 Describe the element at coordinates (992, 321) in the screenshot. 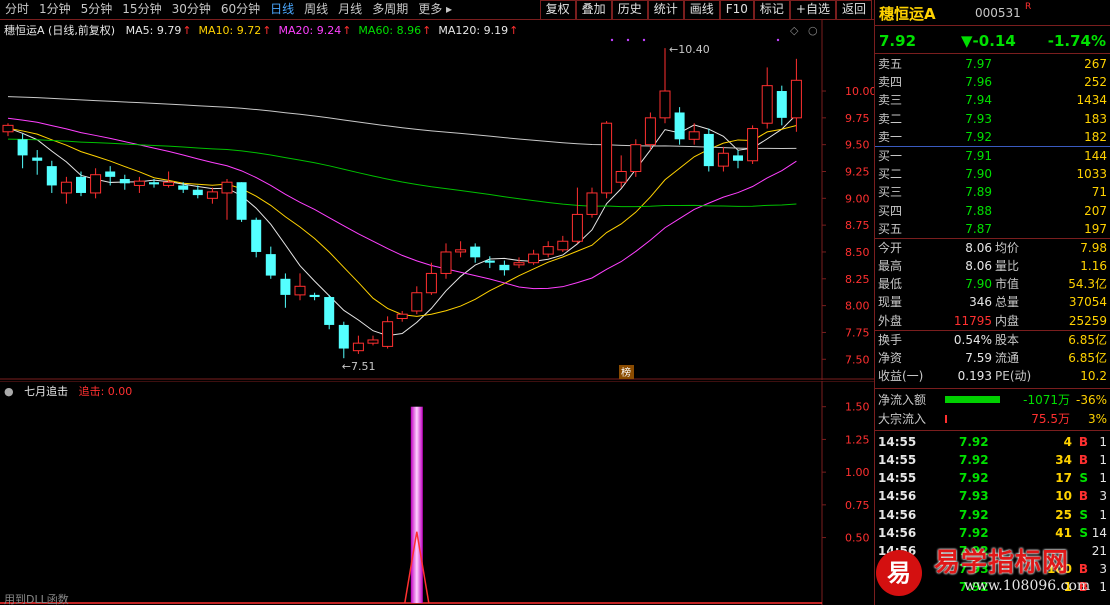

I see `stat-row: 外盘 11795 内盘 25259` at that location.